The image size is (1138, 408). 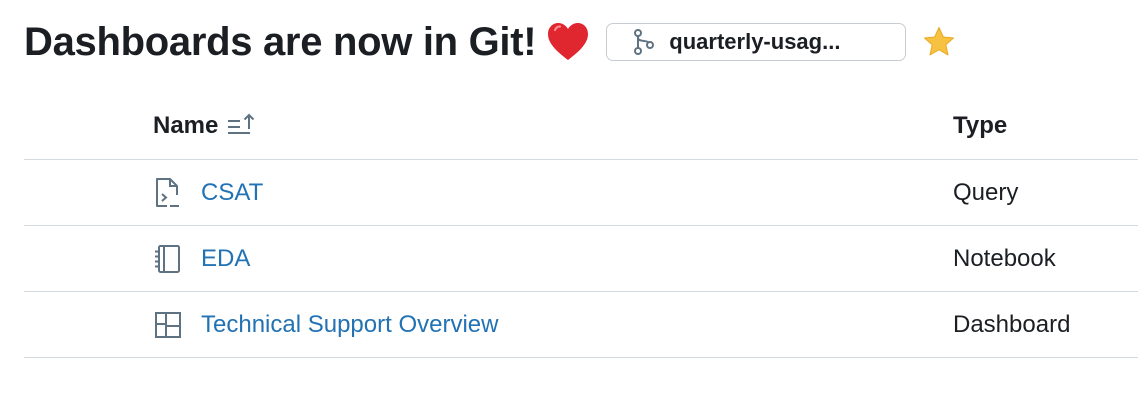 I want to click on heart-icon, so click(x=568, y=42).